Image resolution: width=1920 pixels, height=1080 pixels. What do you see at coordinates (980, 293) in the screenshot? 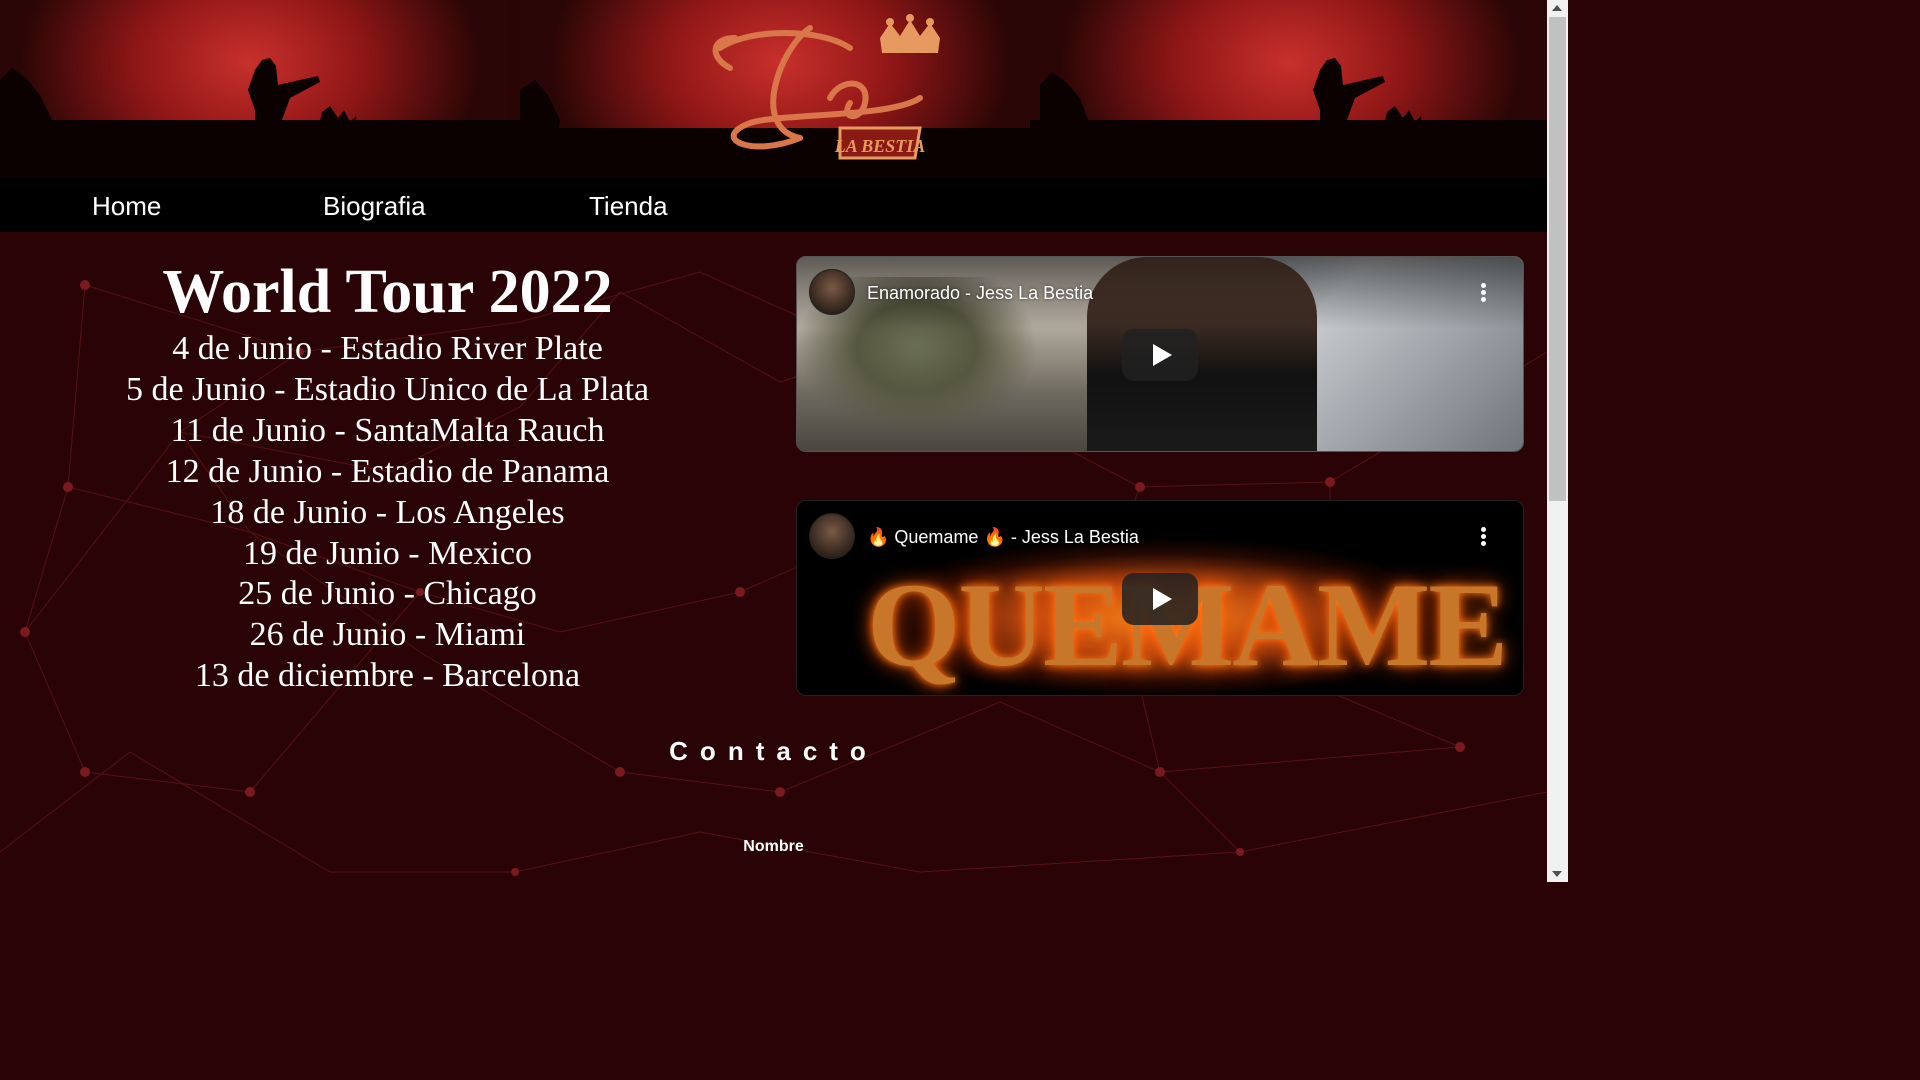
I see `video-title: Enamorado - Jess La Bestia` at bounding box center [980, 293].